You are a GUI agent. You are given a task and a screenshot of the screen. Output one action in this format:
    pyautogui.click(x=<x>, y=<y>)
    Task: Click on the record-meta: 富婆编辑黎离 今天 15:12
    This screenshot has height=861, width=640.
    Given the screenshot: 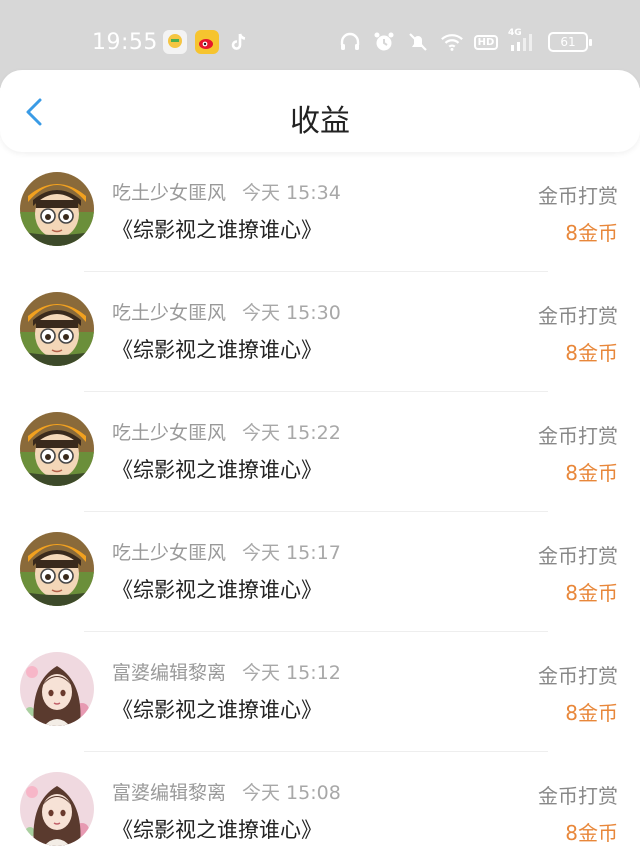 What is the action you would take?
    pyautogui.click(x=226, y=671)
    